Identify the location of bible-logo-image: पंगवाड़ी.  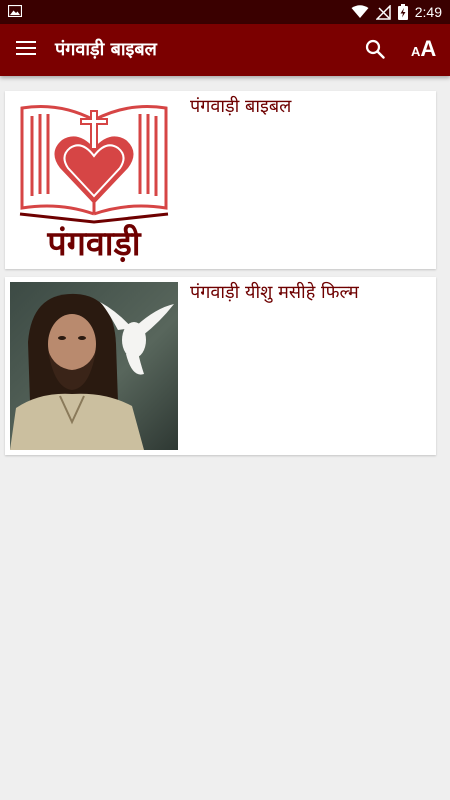
(94, 180).